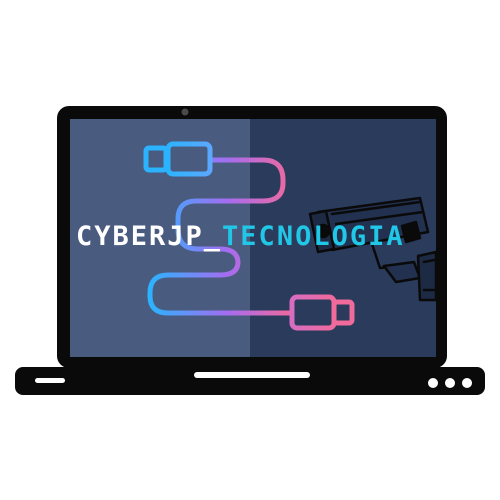 This screenshot has width=500, height=500. I want to click on webcam-icon, so click(185, 112).